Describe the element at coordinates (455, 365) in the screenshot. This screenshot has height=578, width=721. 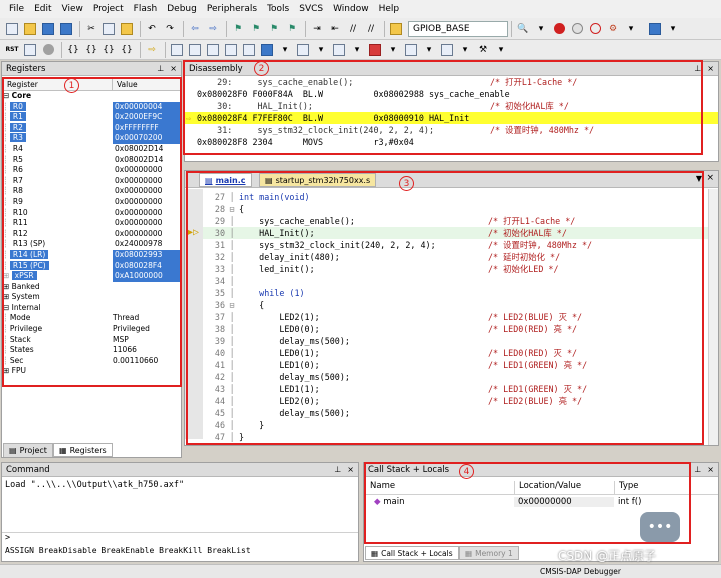
I see `code-line: 41 │ LED1(0); /* LED1(GREEN) 亮 */` at that location.